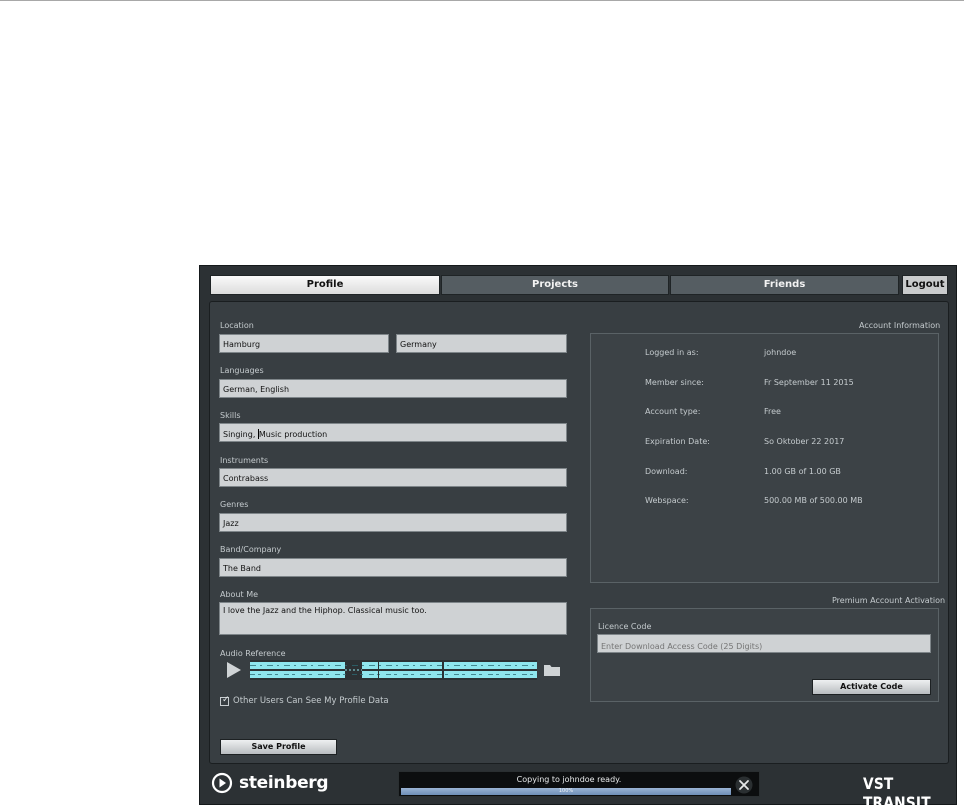 This screenshot has width=964, height=812. Describe the element at coordinates (569, 779) in the screenshot. I see `status-message: Copying to johndoe ready.` at that location.